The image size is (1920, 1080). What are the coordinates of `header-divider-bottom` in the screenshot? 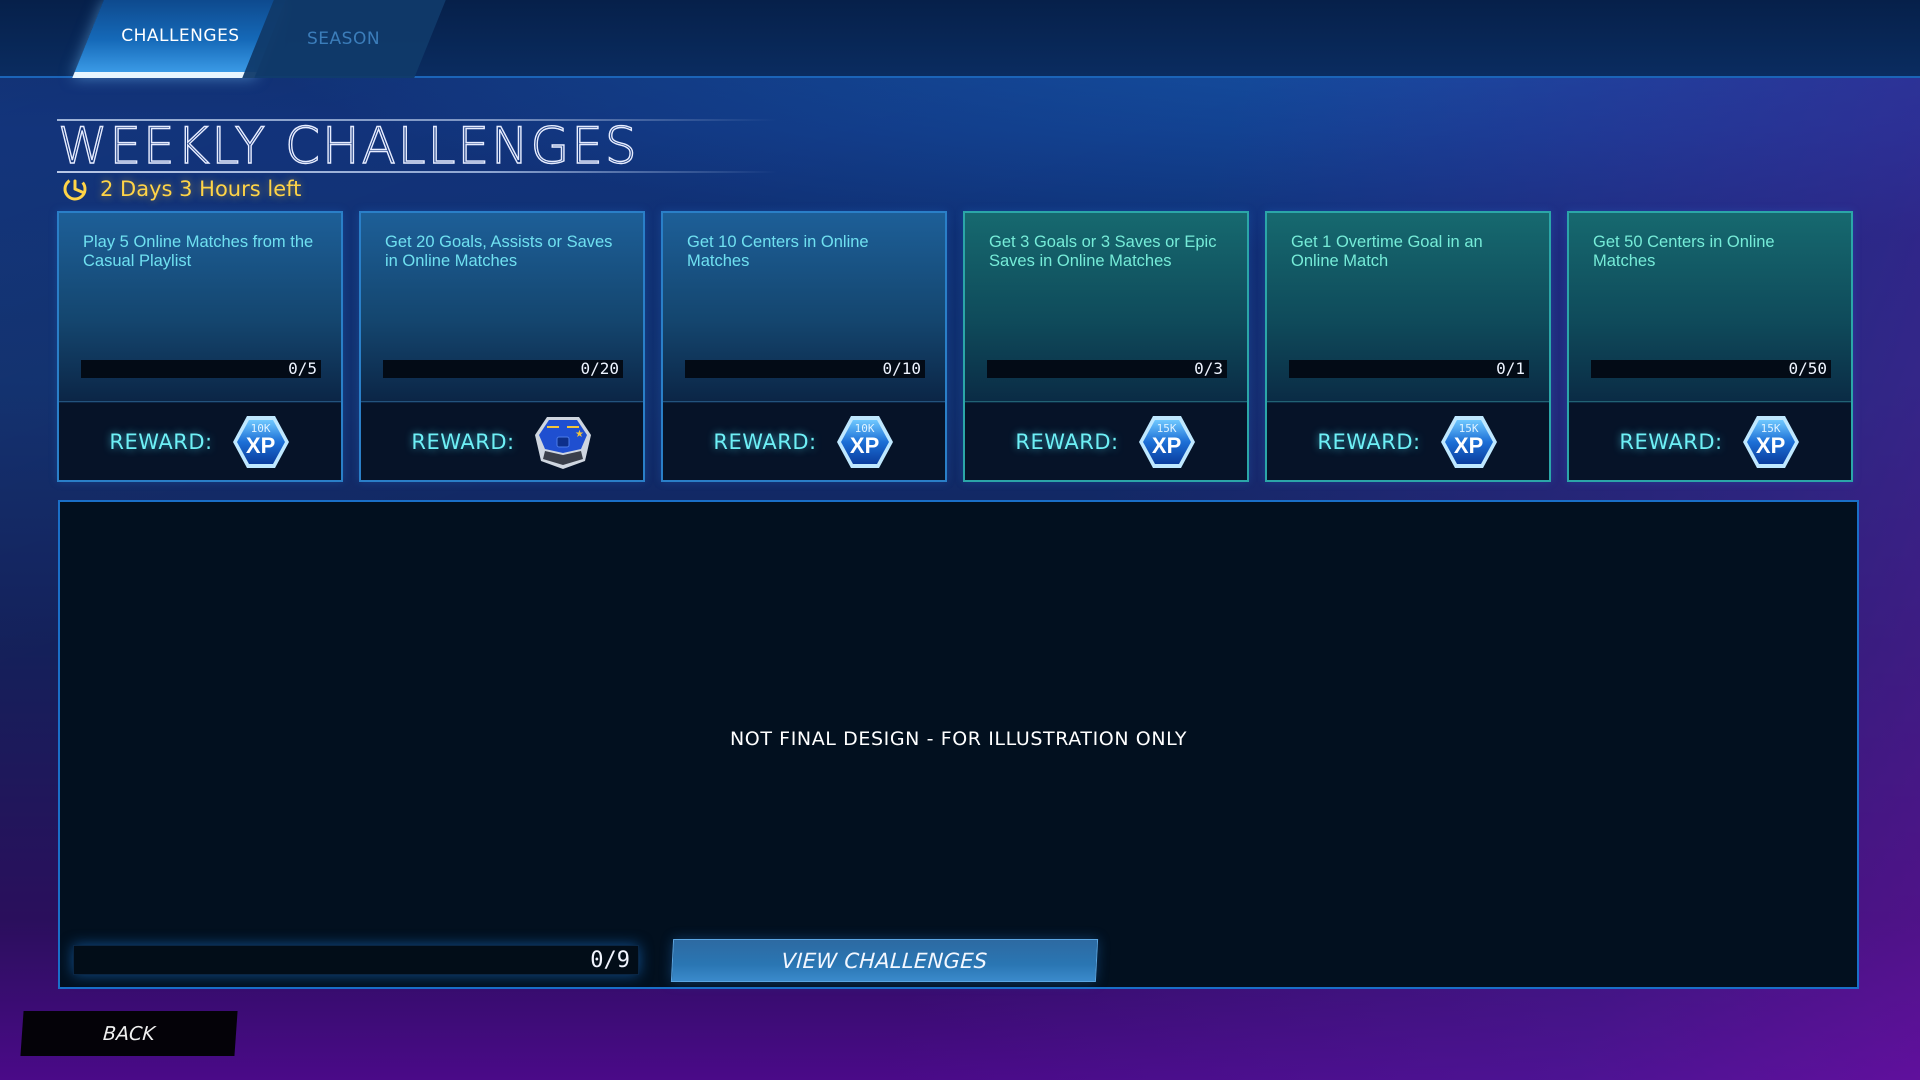 It's located at (417, 172).